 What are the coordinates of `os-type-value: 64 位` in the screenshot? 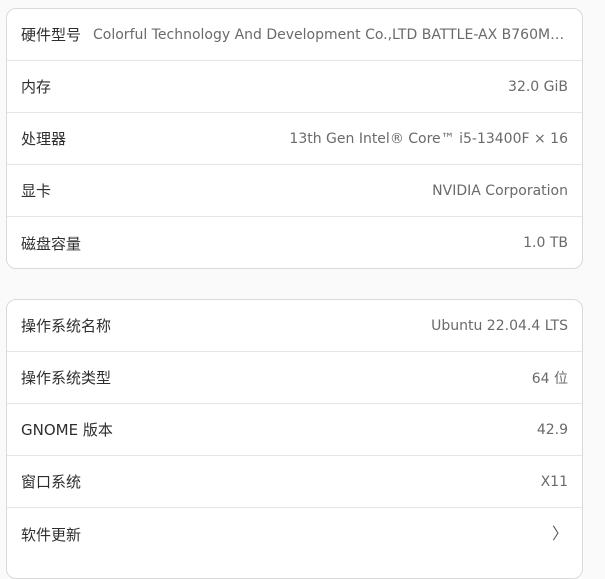 It's located at (549, 378).